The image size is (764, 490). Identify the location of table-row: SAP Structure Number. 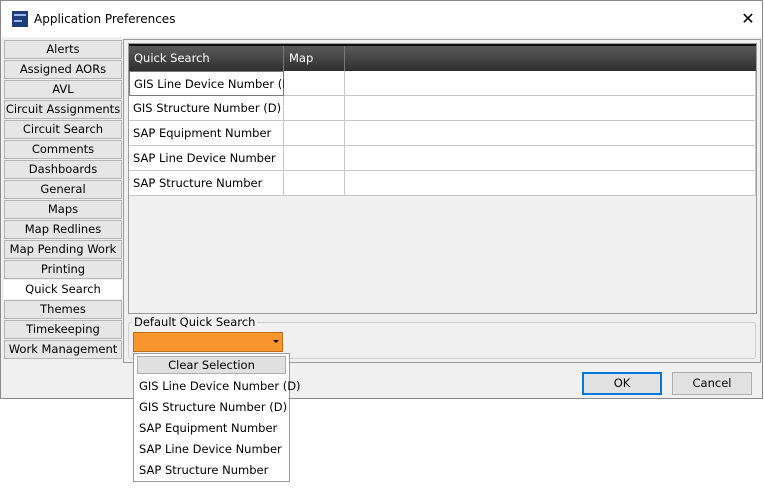
(442, 183).